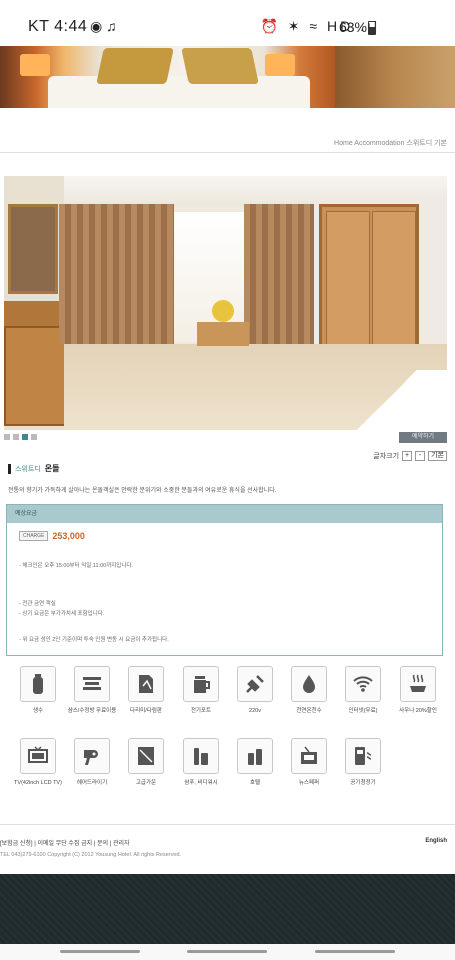 This screenshot has height=960, width=455. What do you see at coordinates (28, 469) in the screenshot?
I see `room-category: 스위트디` at bounding box center [28, 469].